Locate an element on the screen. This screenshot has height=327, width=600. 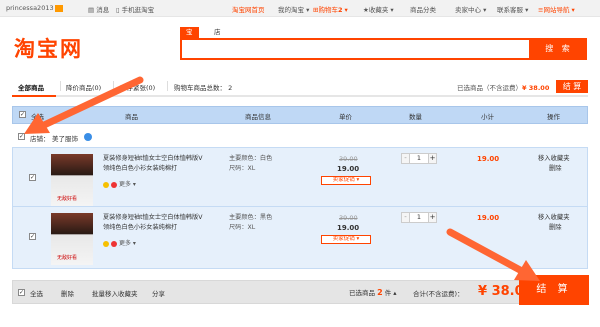
vip-badge-icon is located at coordinates (58, 8).